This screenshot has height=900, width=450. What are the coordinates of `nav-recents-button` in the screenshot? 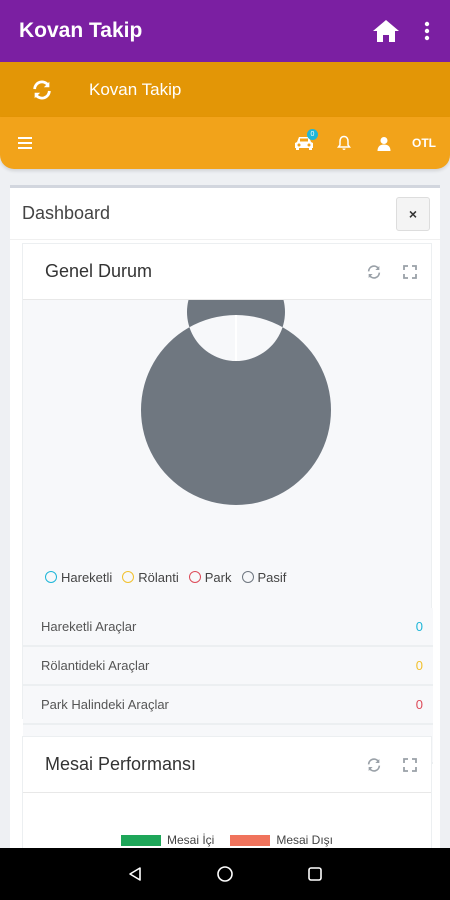 It's located at (315, 874).